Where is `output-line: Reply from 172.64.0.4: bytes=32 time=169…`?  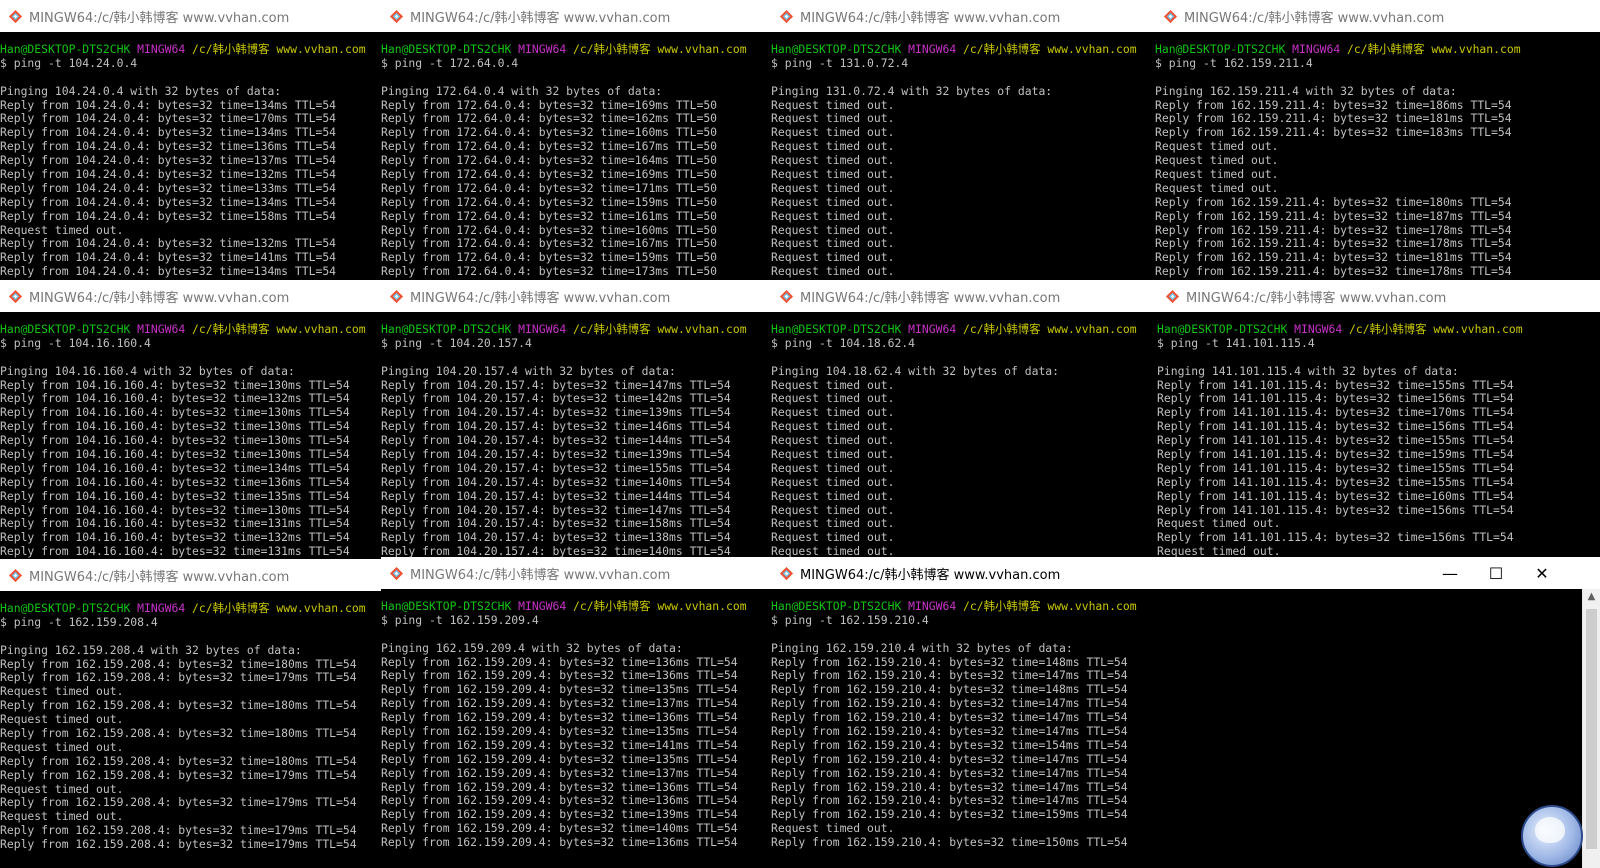 output-line: Reply from 172.64.0.4: bytes=32 time=169… is located at coordinates (549, 104).